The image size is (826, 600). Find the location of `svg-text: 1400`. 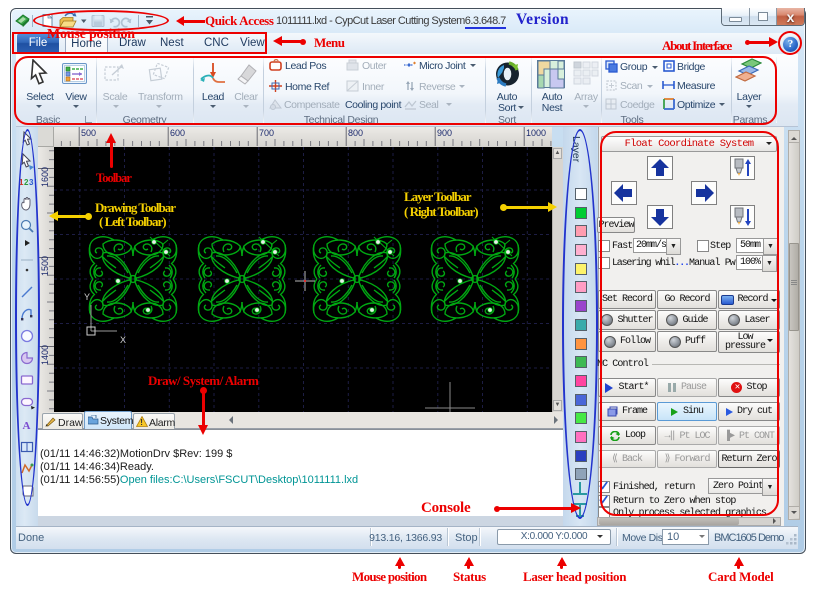

svg-text: 1400 is located at coordinates (45, 355).